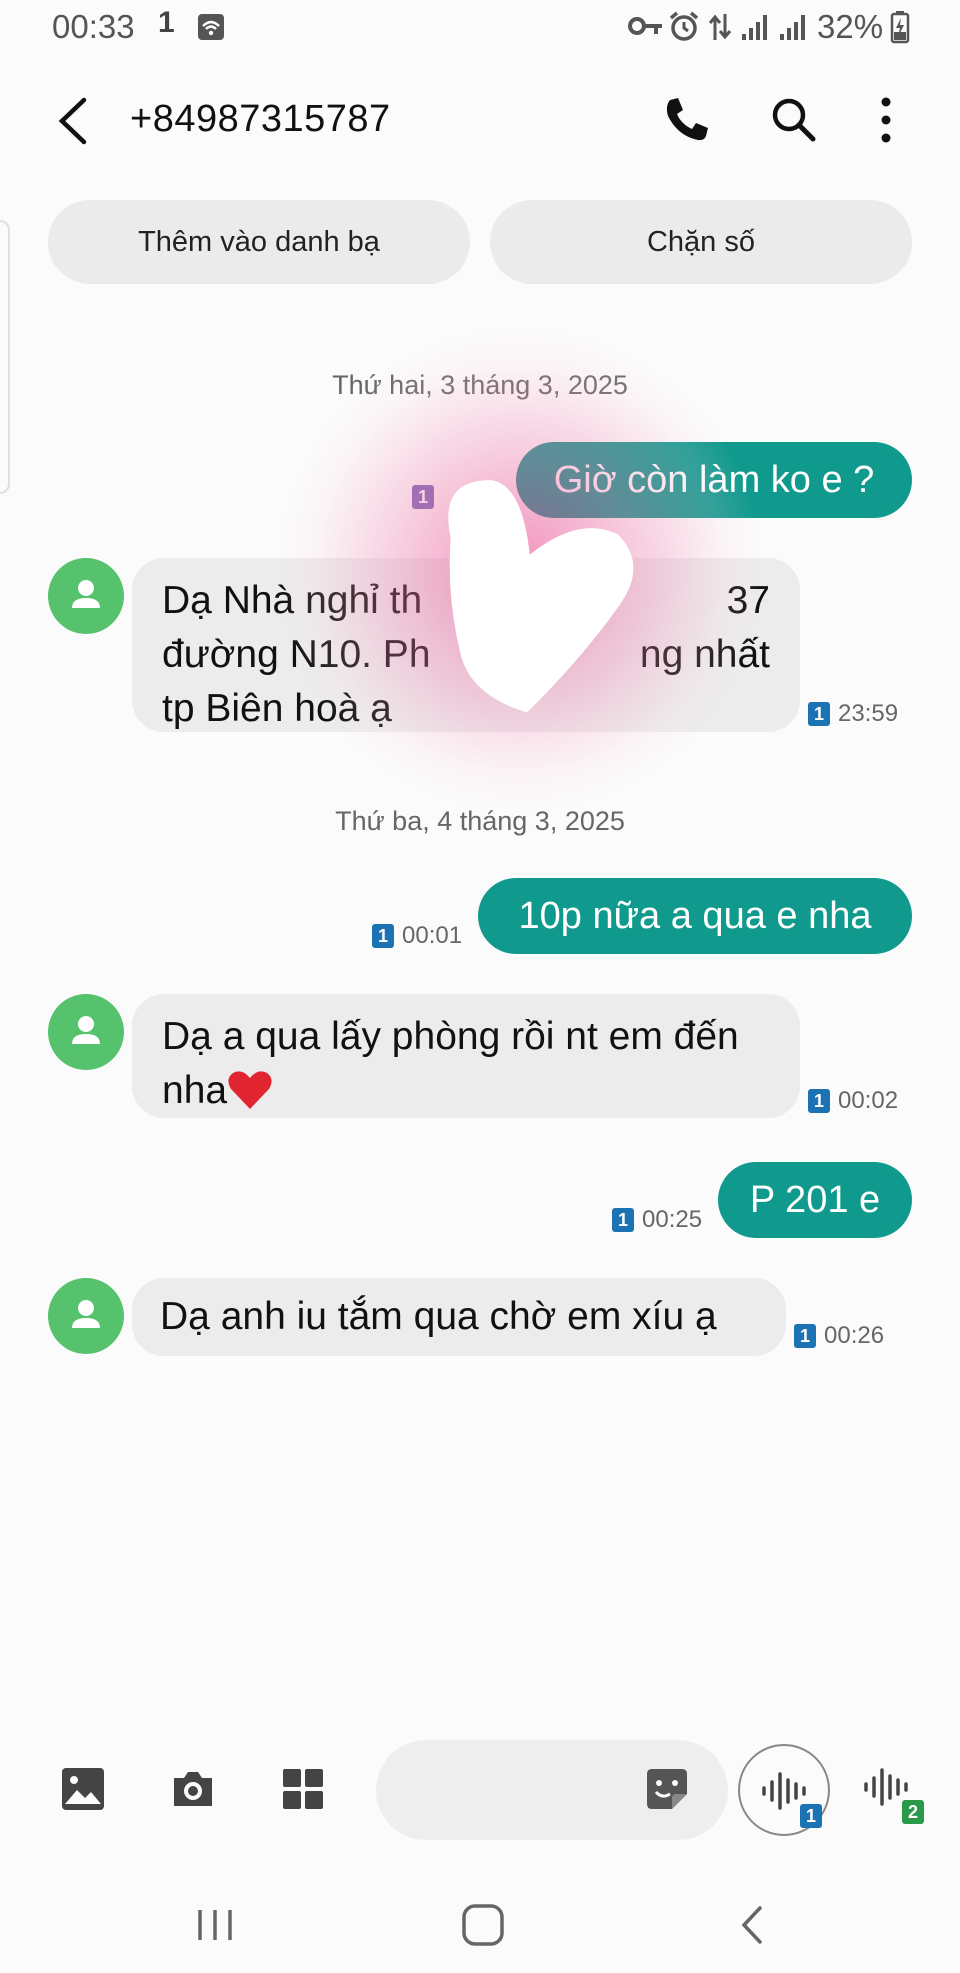 This screenshot has height=1973, width=960. I want to click on message-meta: 1 00:26, so click(839, 1336).